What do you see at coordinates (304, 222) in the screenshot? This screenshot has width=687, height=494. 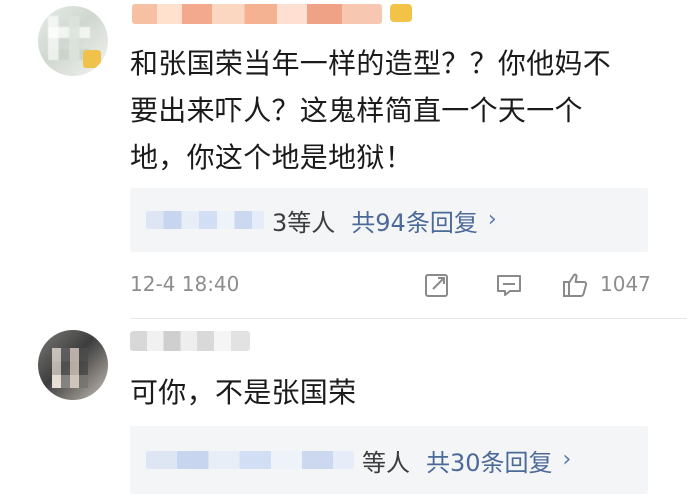 I see `reply-users-suffix: 3等人` at bounding box center [304, 222].